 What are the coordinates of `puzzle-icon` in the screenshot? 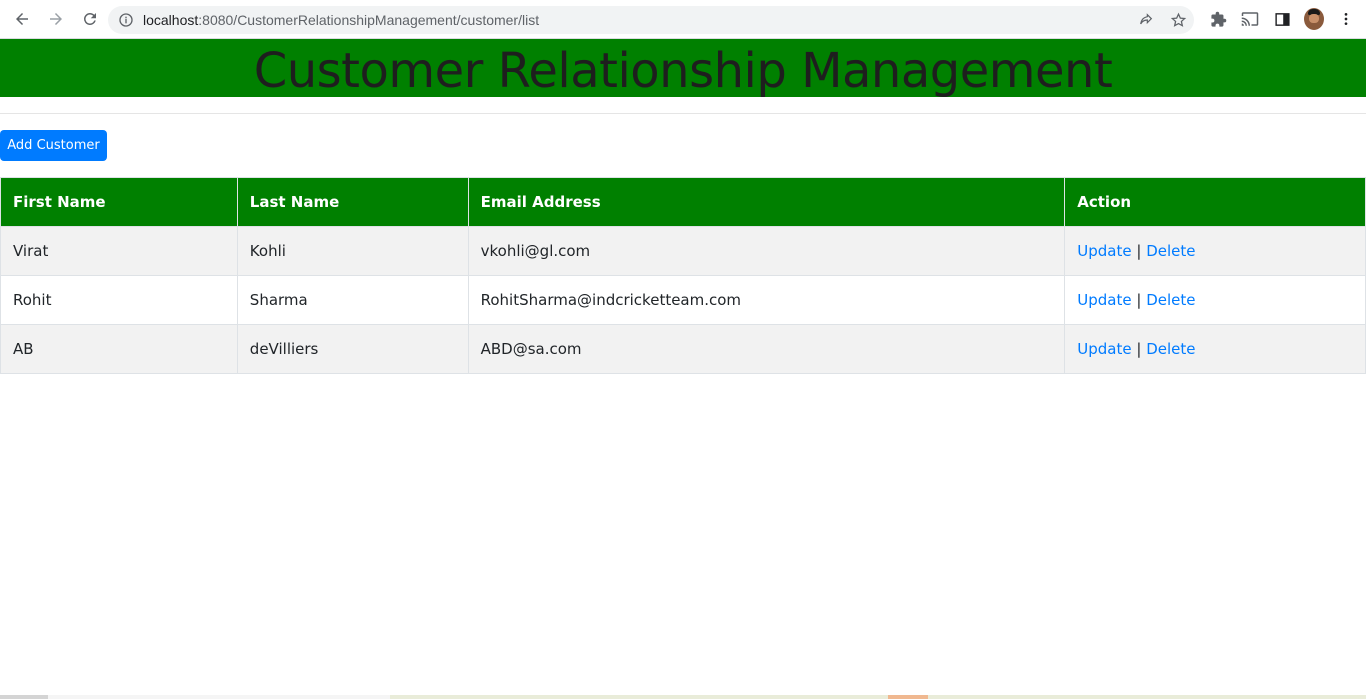 It's located at (1218, 19).